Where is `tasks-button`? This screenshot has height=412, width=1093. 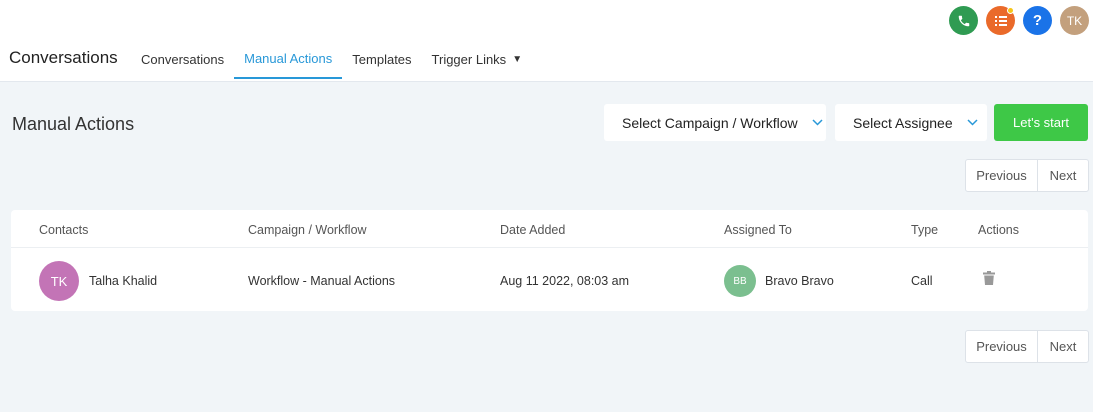
tasks-button is located at coordinates (1000, 20).